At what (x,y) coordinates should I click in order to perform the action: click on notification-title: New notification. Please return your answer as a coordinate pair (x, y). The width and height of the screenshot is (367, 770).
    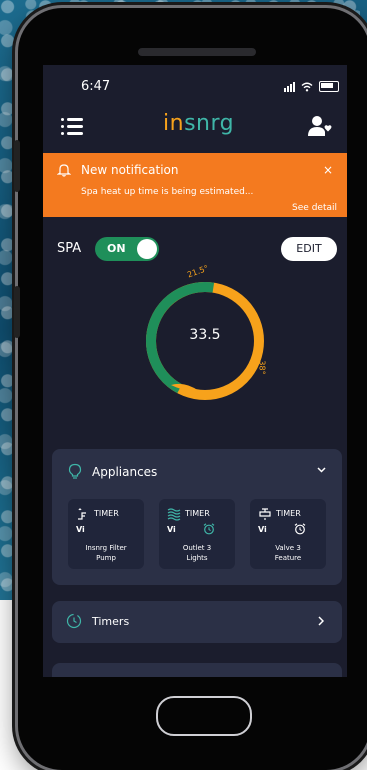
    Looking at the image, I should click on (130, 170).